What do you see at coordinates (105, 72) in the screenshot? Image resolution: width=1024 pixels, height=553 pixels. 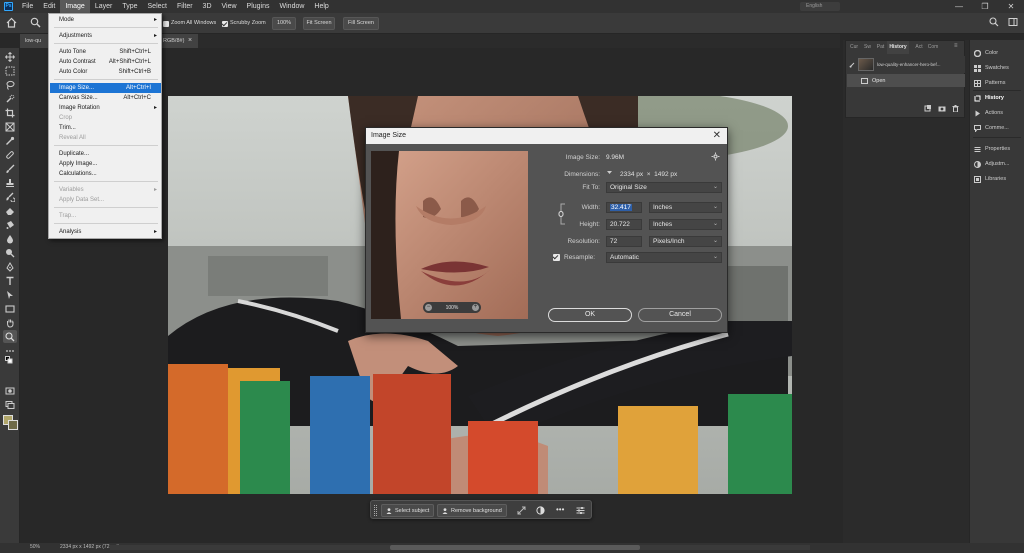 I see `menu-item-auto-color: Auto Color Shift+Ctrl+B` at bounding box center [105, 72].